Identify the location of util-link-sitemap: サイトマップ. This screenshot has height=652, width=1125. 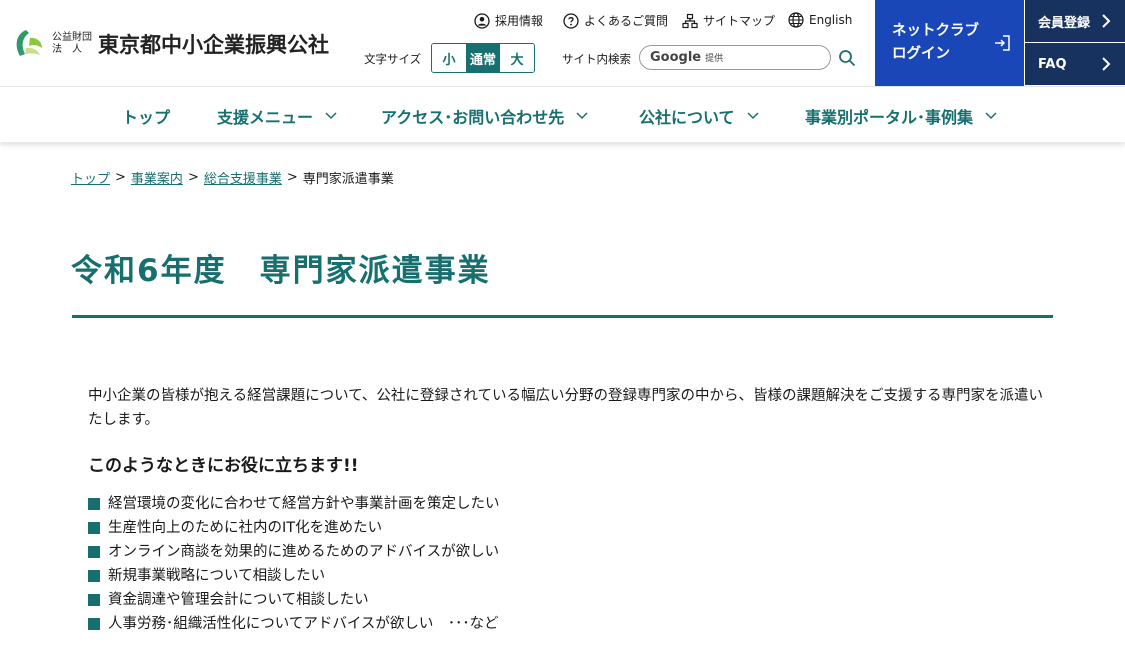
(728, 20).